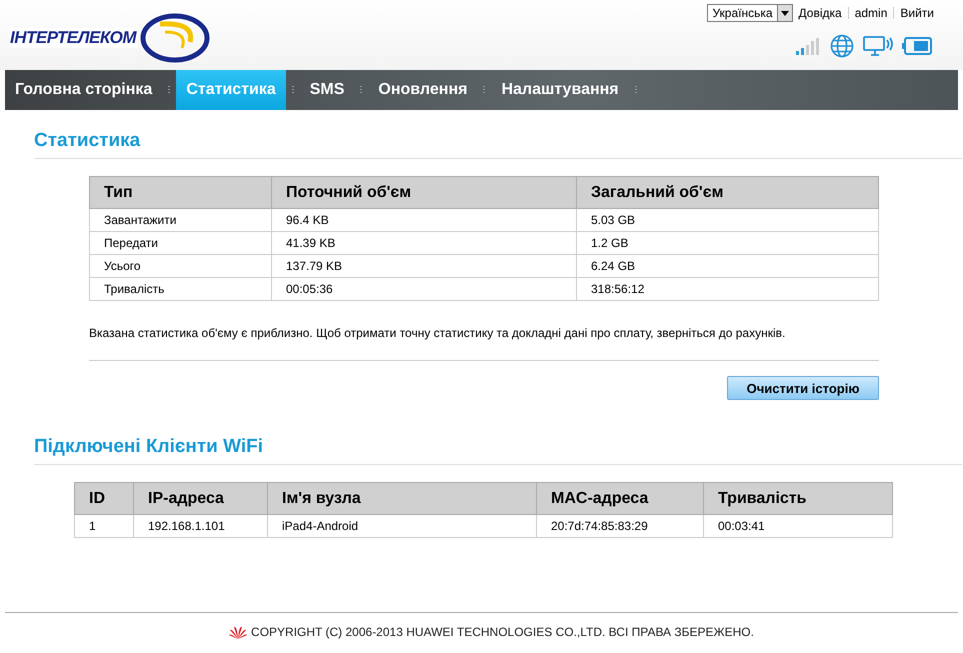 The height and width of the screenshot is (653, 963). What do you see at coordinates (424, 243) in the screenshot?
I see `table-cell: 41.39 KB` at bounding box center [424, 243].